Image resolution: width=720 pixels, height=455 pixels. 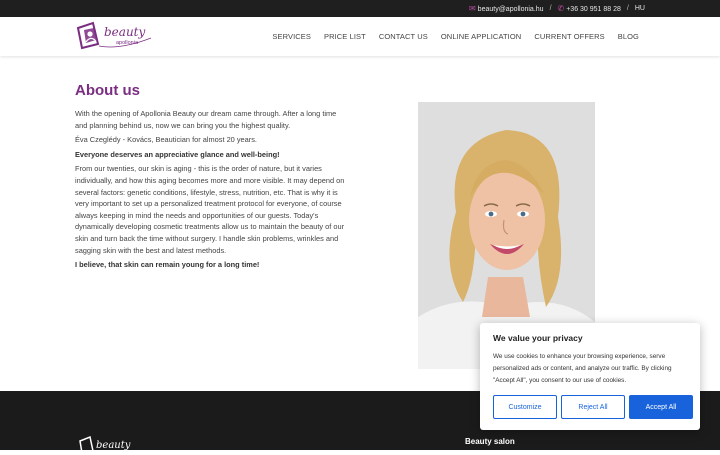 I want to click on logo-script-text: beauty, so click(x=124, y=32).